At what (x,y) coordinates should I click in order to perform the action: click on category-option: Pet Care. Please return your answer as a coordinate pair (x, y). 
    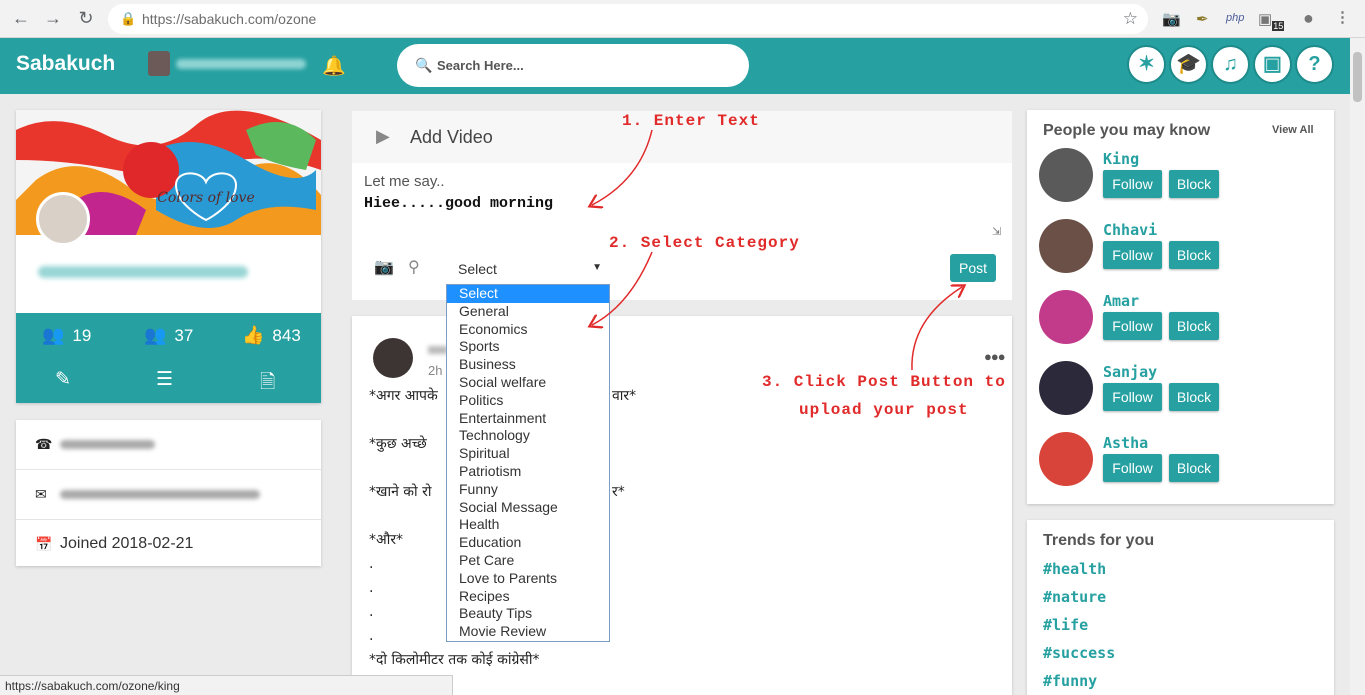
    Looking at the image, I should click on (528, 561).